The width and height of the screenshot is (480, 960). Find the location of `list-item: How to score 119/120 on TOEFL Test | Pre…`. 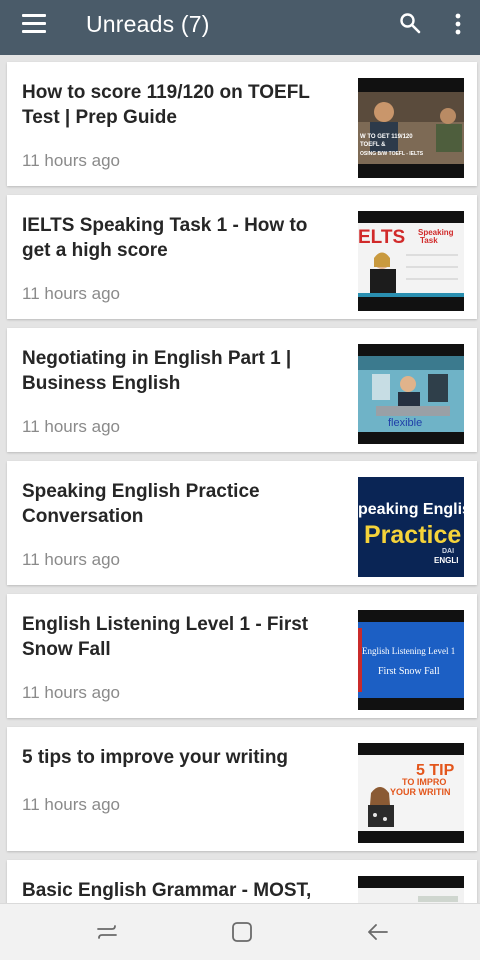

list-item: How to score 119/120 on TOEFL Test | Pre… is located at coordinates (242, 124).